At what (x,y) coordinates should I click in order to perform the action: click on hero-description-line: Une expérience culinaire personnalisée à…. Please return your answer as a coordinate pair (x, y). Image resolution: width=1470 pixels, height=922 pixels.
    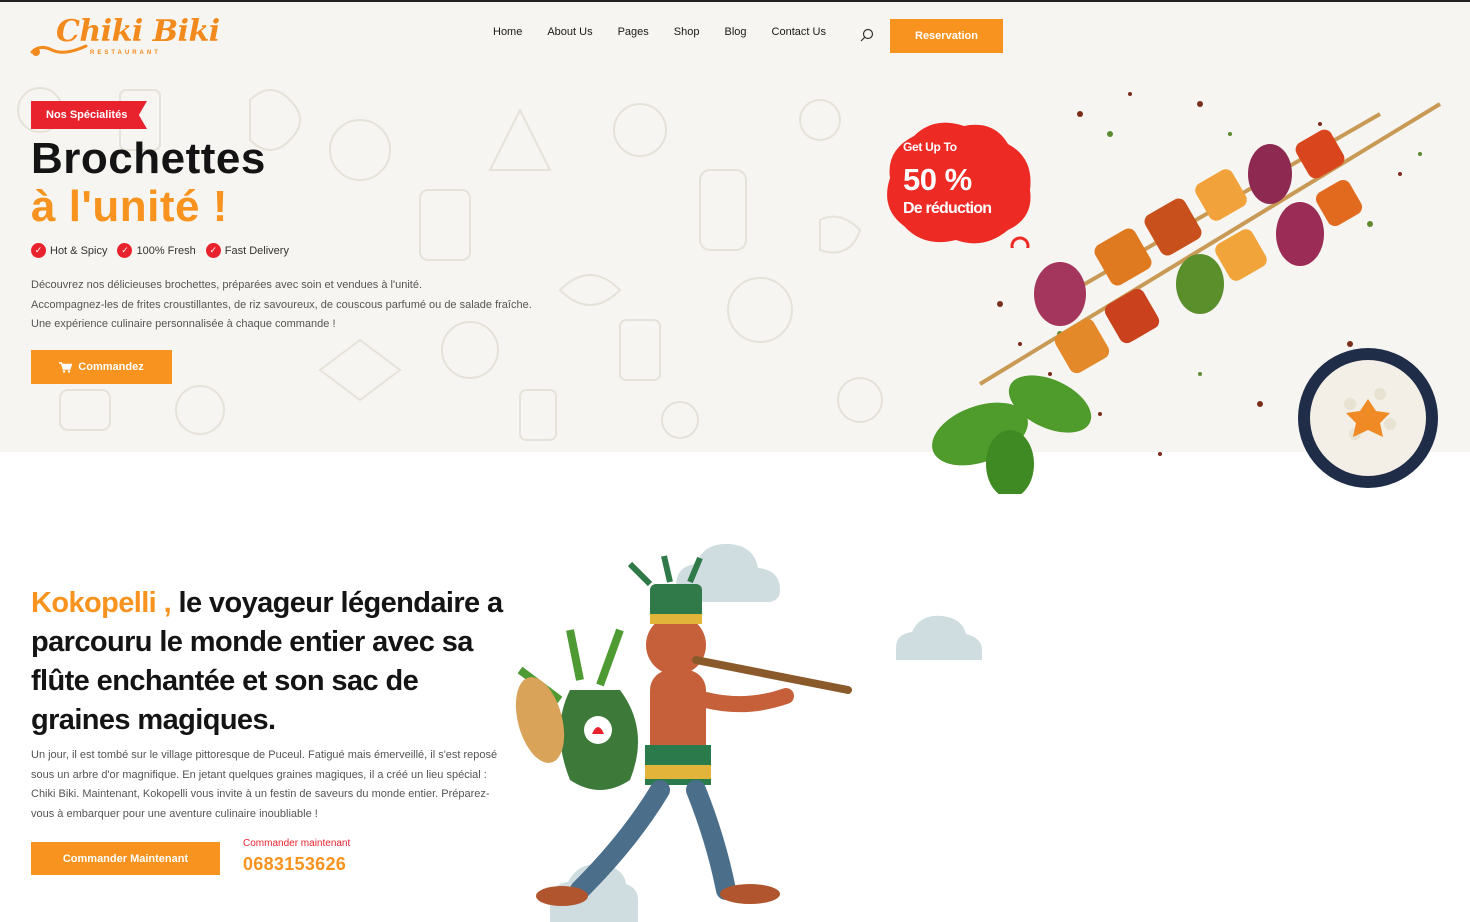
    Looking at the image, I should click on (183, 324).